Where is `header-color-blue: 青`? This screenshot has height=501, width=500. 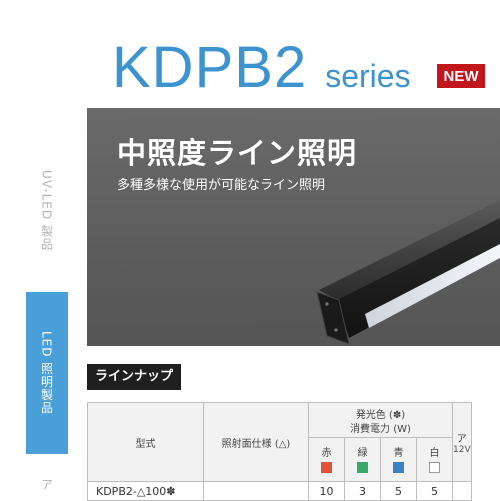 header-color-blue: 青 is located at coordinates (398, 459).